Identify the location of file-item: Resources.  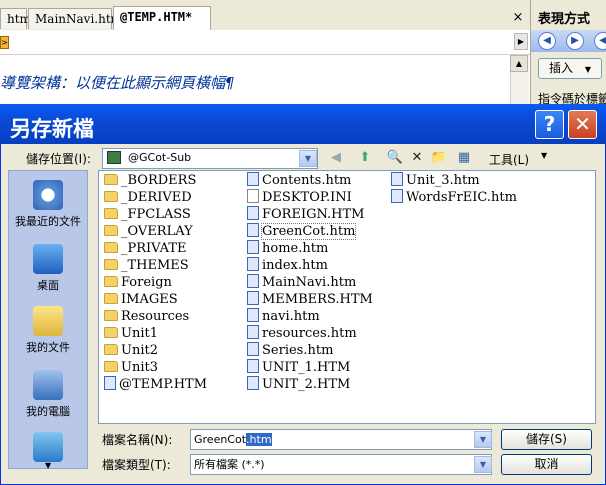
(146, 316).